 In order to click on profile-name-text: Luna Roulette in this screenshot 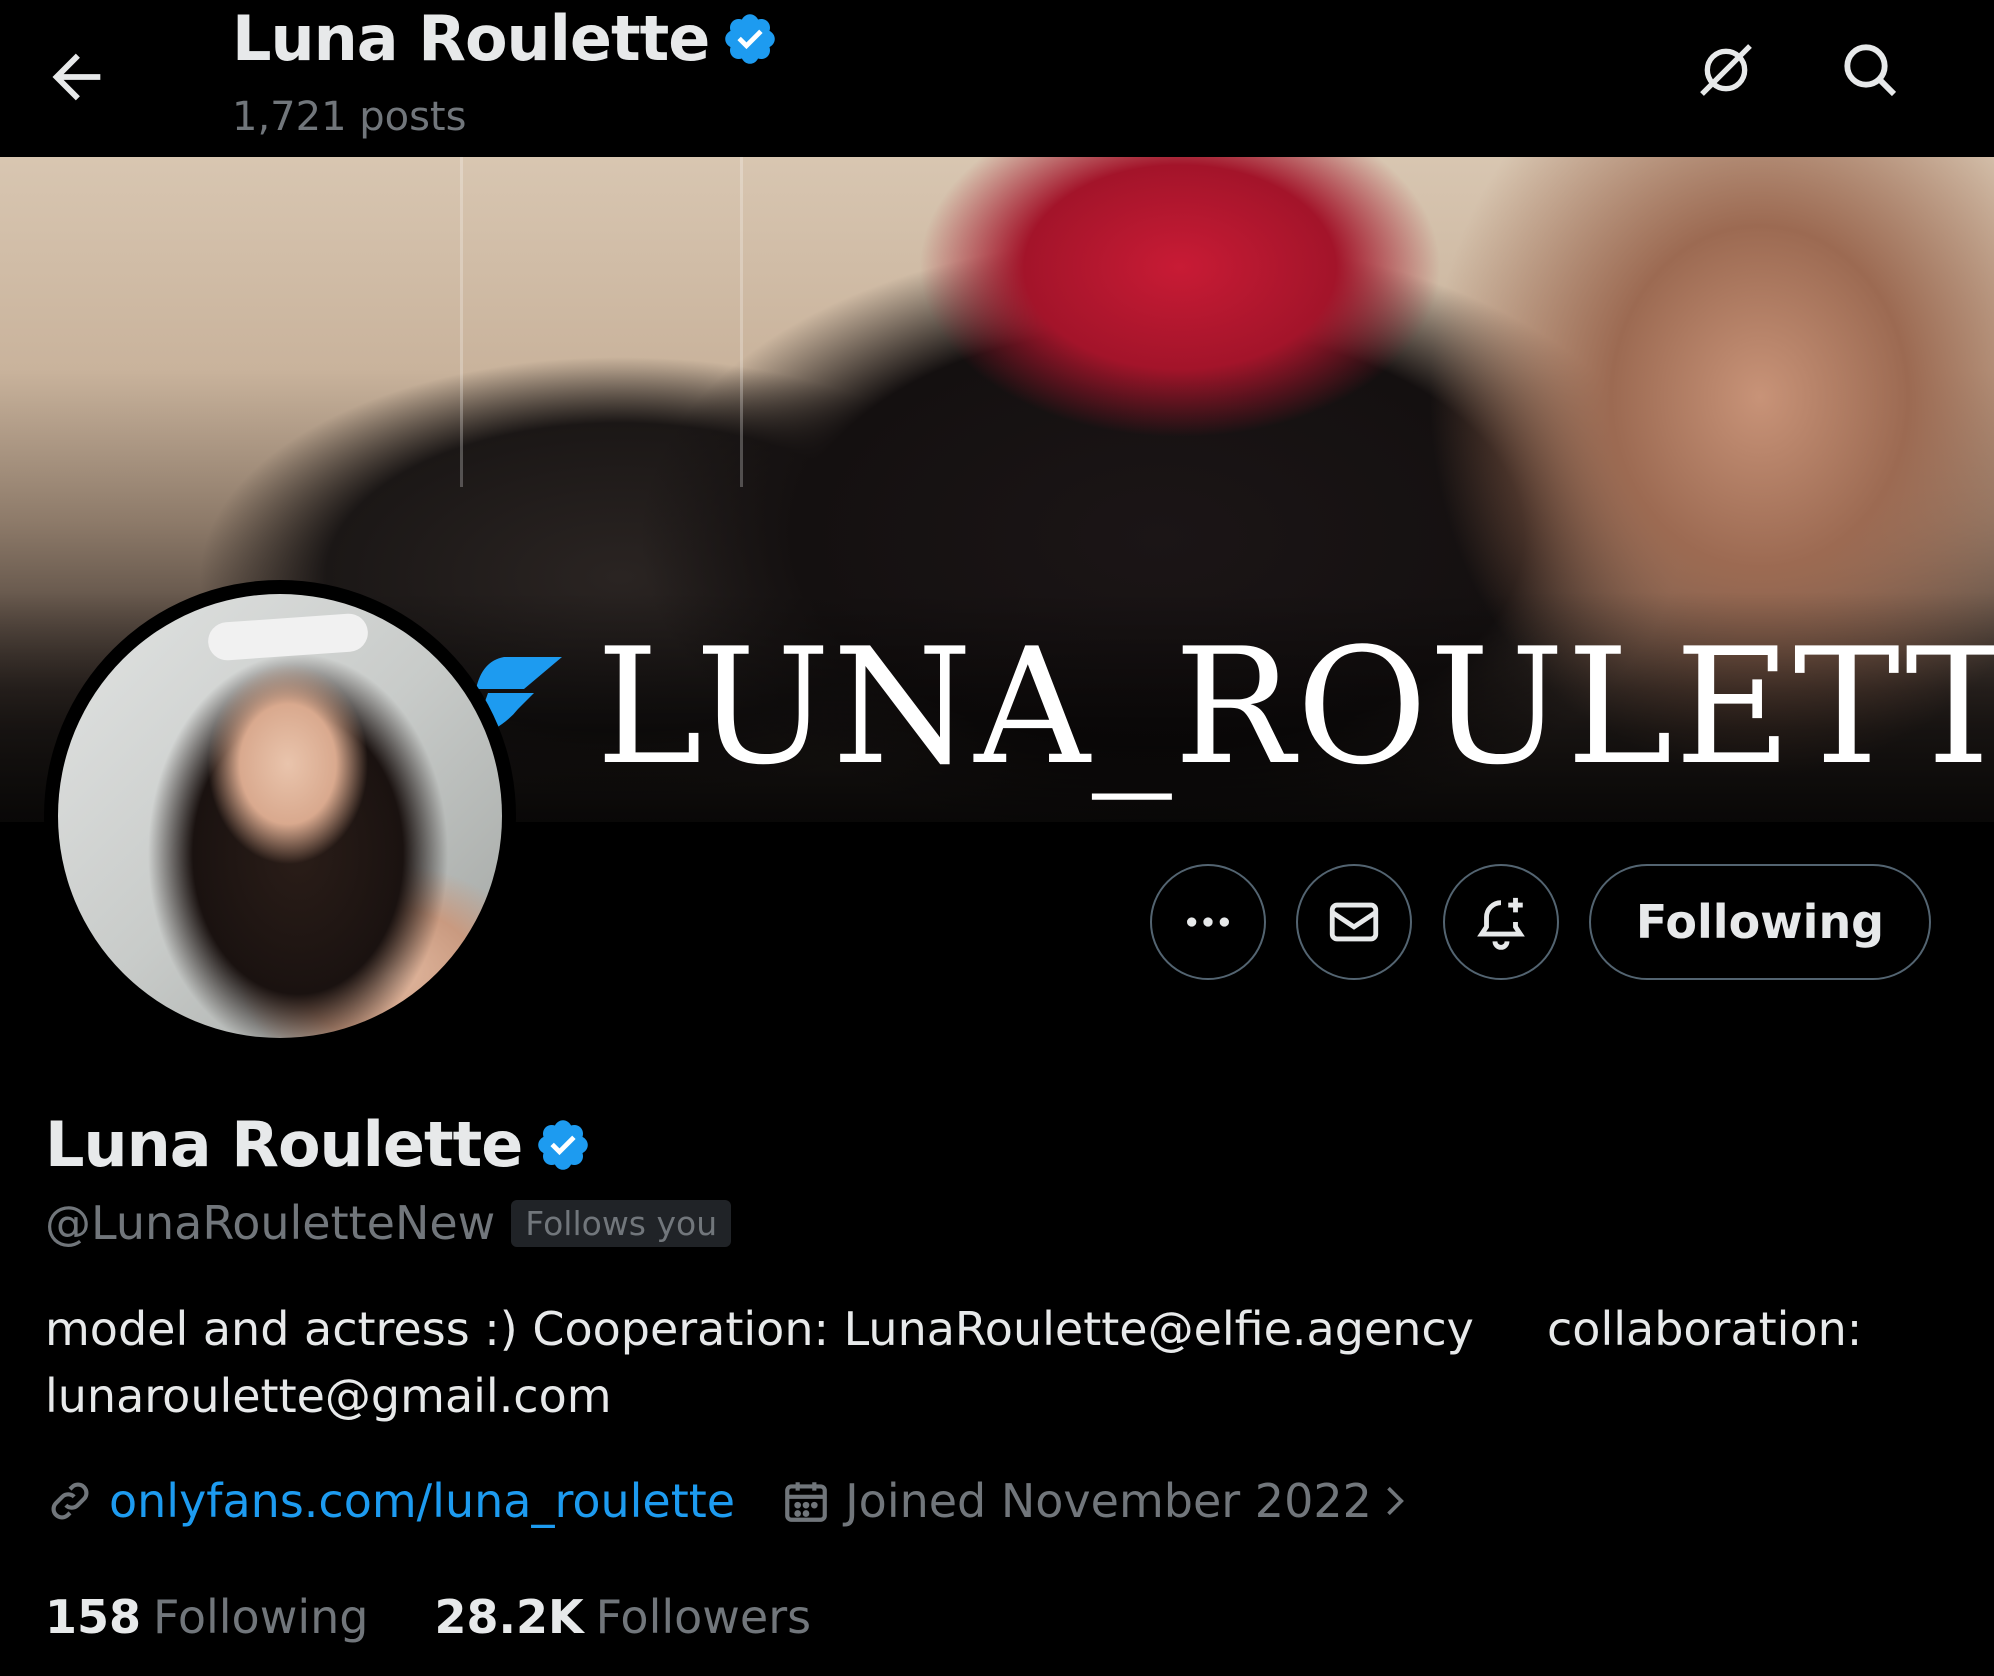, I will do `click(284, 1144)`.